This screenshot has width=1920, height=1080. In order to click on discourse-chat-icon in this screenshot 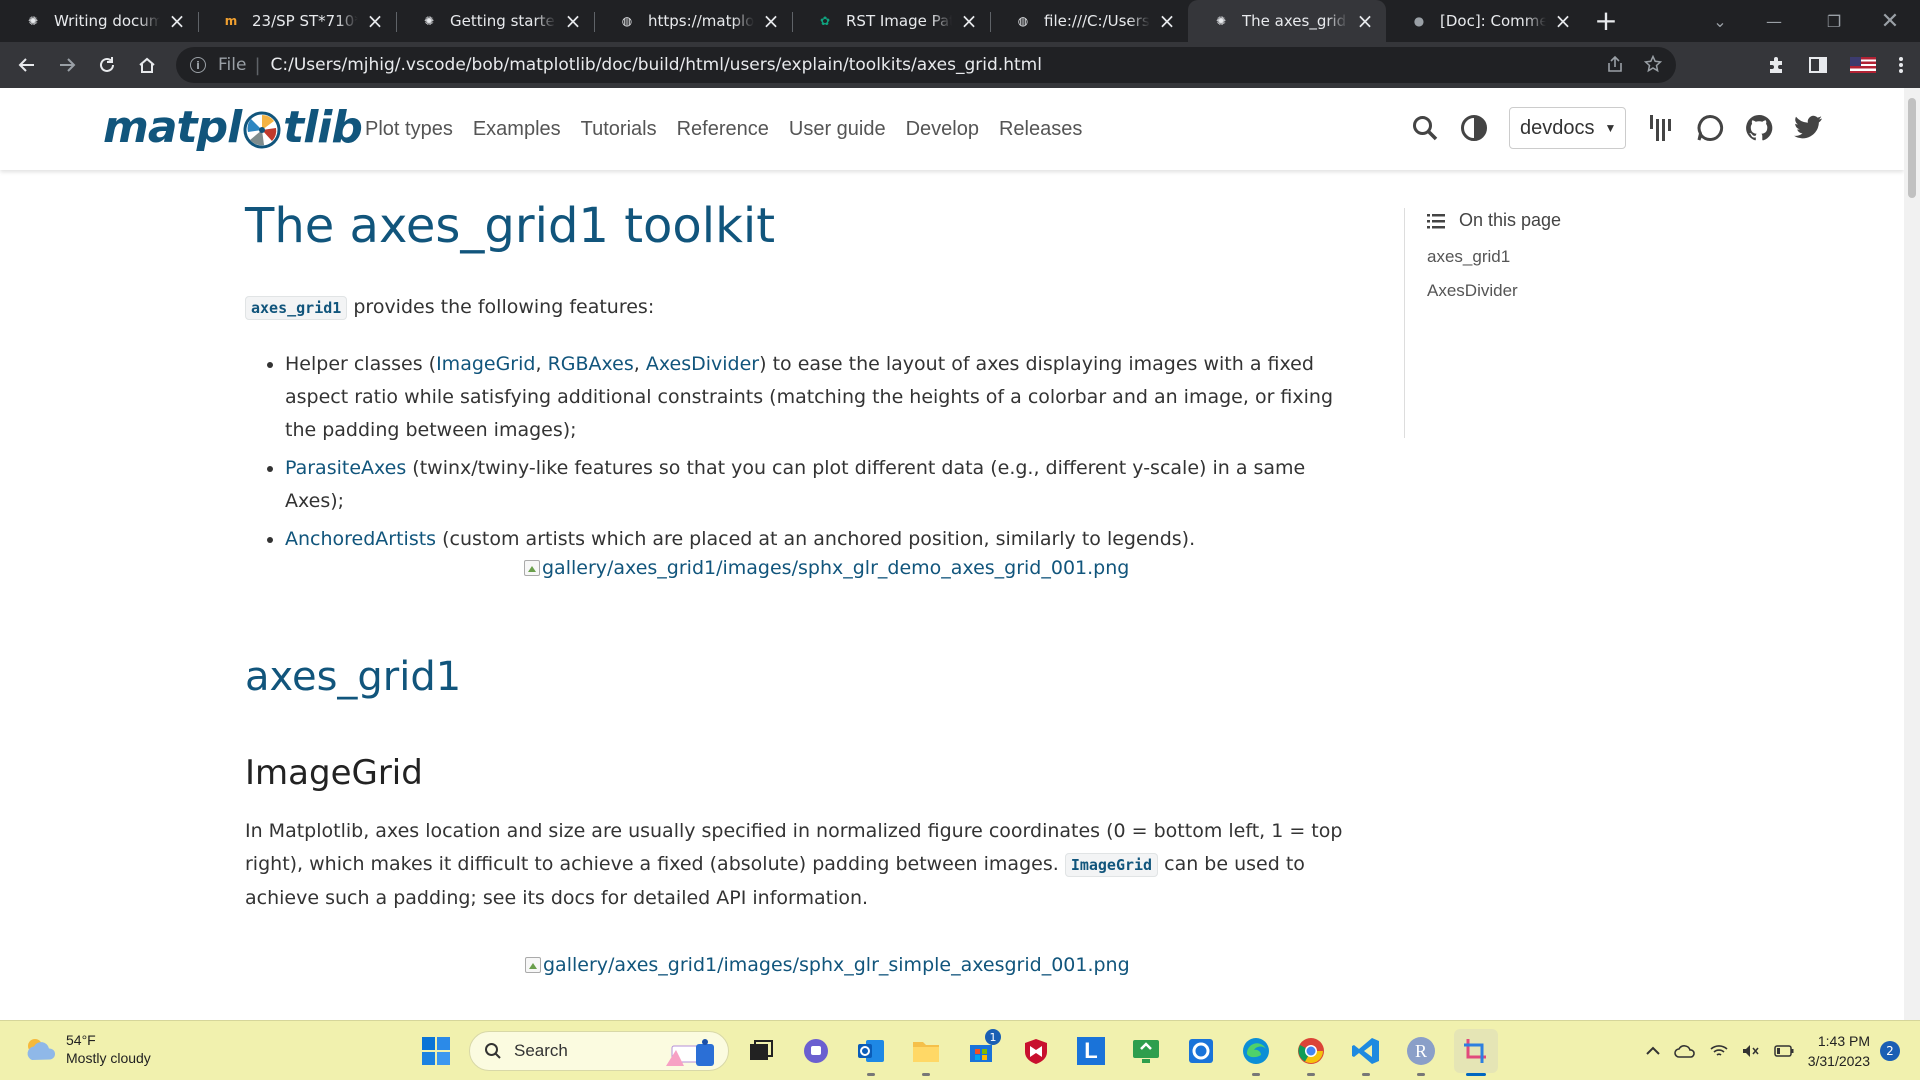, I will do `click(1710, 127)`.